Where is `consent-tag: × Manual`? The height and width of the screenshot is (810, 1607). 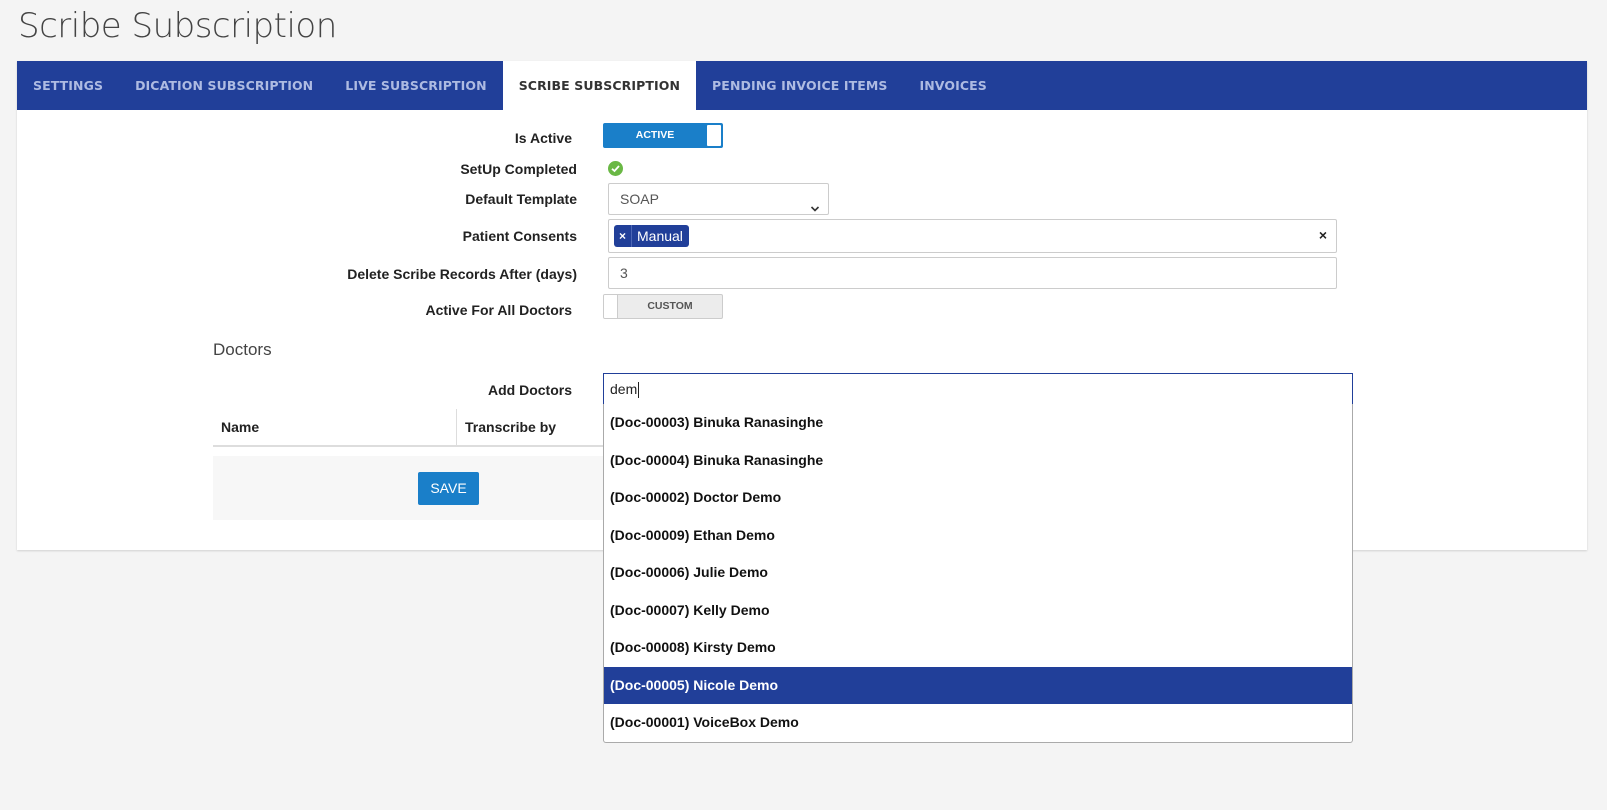
consent-tag: × Manual is located at coordinates (651, 236).